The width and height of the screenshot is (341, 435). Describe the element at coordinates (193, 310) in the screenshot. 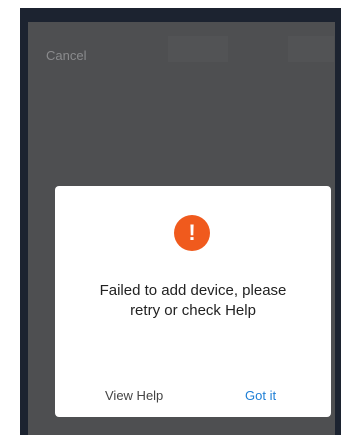

I see `dialog-message-line: retry or check Help` at that location.